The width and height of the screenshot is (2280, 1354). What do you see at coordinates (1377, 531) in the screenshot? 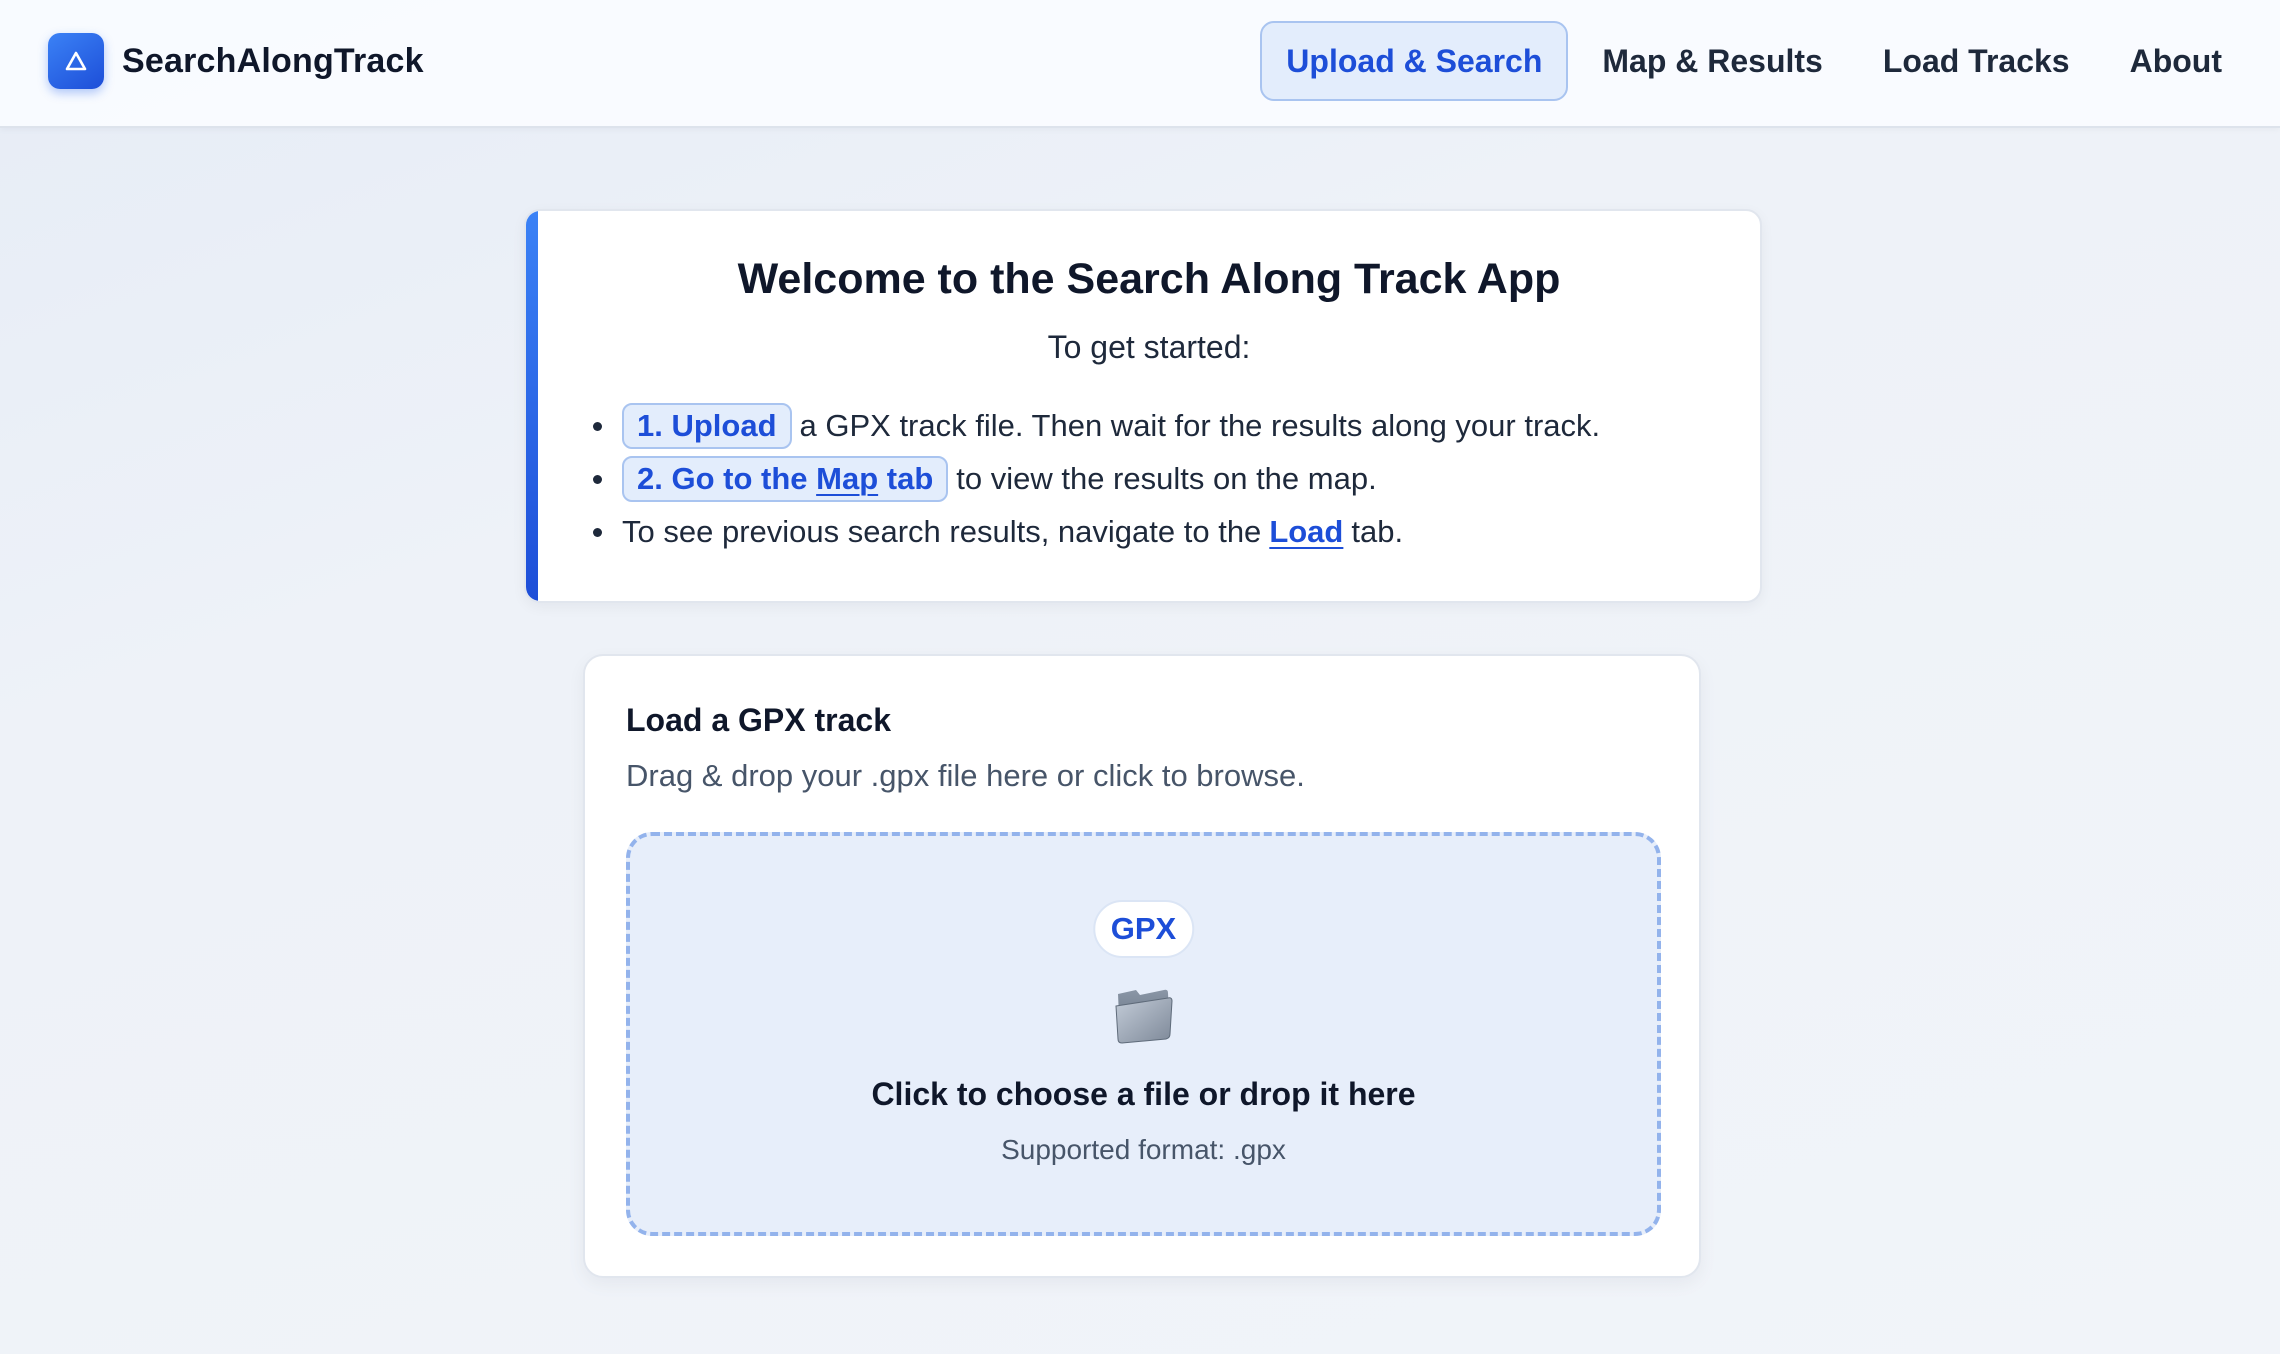
I see `step-load-text-after: tab.` at bounding box center [1377, 531].